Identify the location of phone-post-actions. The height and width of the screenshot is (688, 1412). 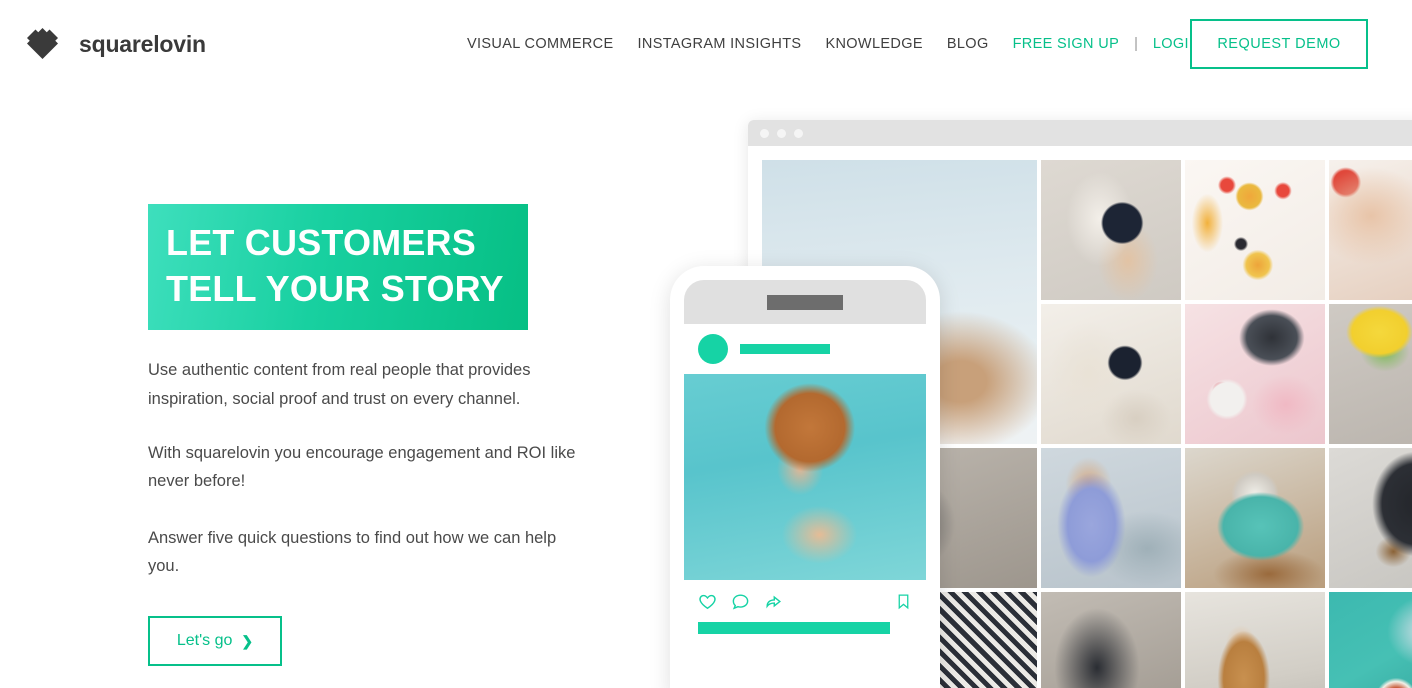
(805, 601).